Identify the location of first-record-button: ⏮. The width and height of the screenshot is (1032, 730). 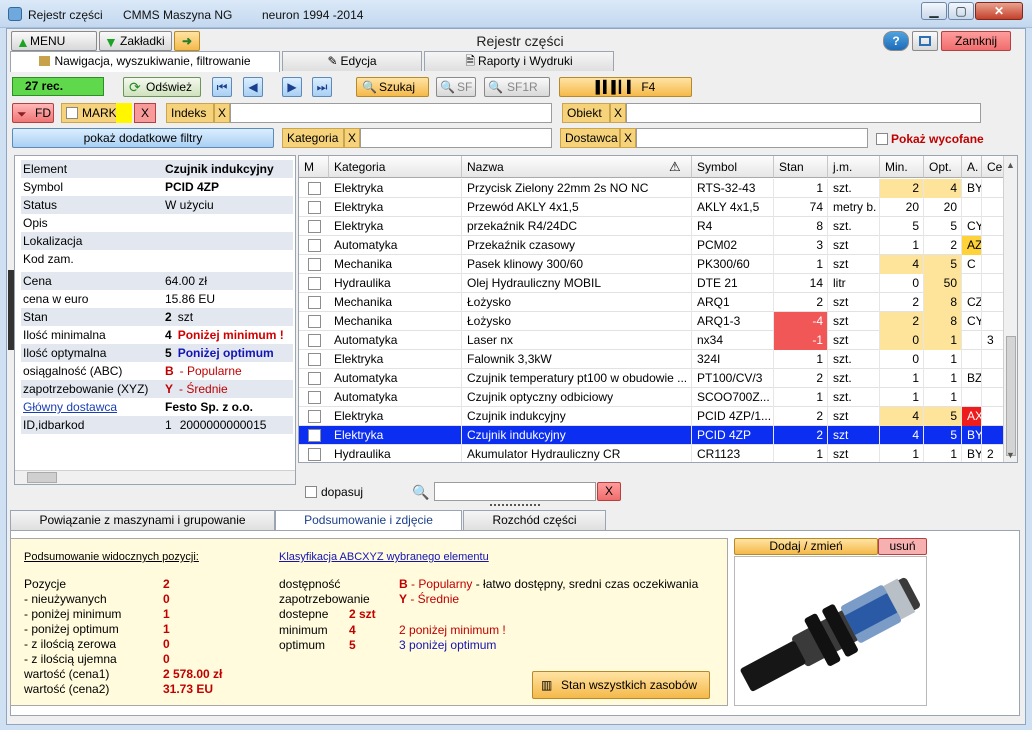
(222, 87).